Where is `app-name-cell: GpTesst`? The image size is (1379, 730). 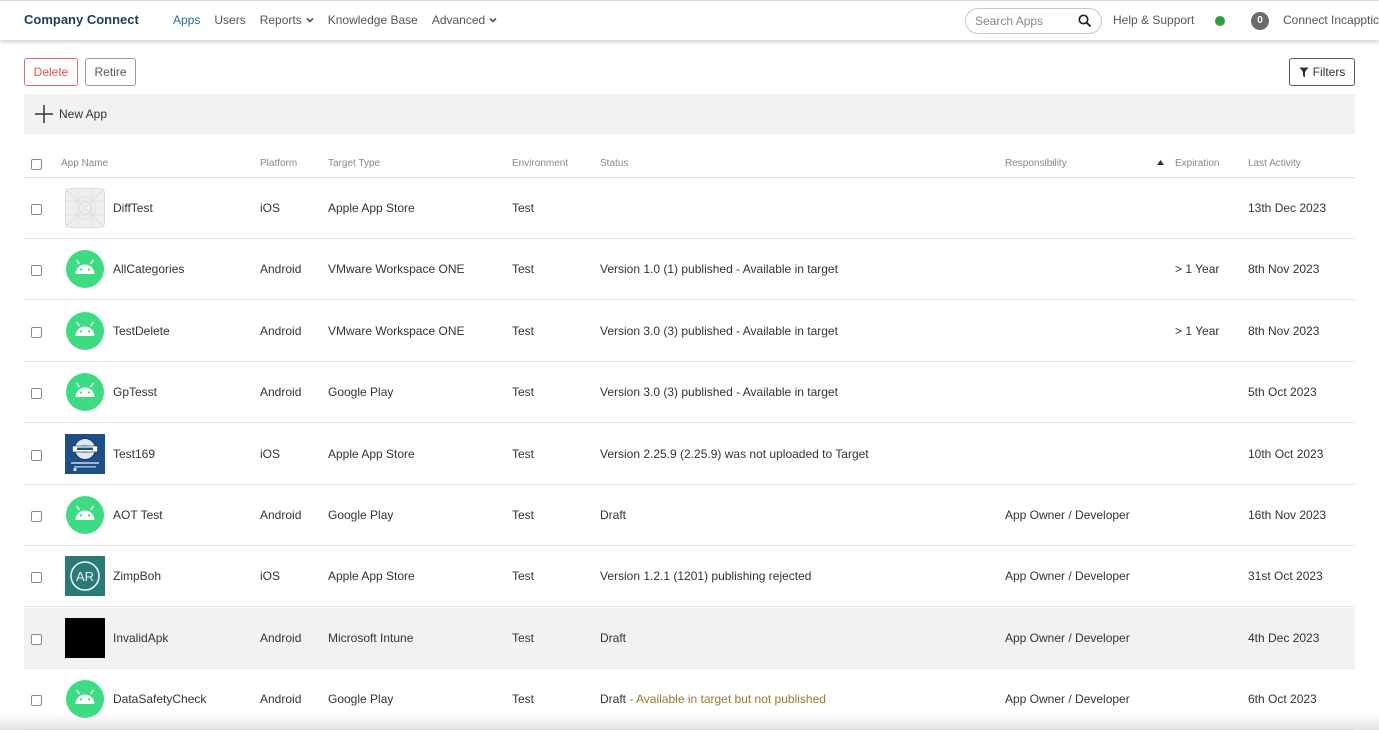
app-name-cell: GpTesst is located at coordinates (135, 392).